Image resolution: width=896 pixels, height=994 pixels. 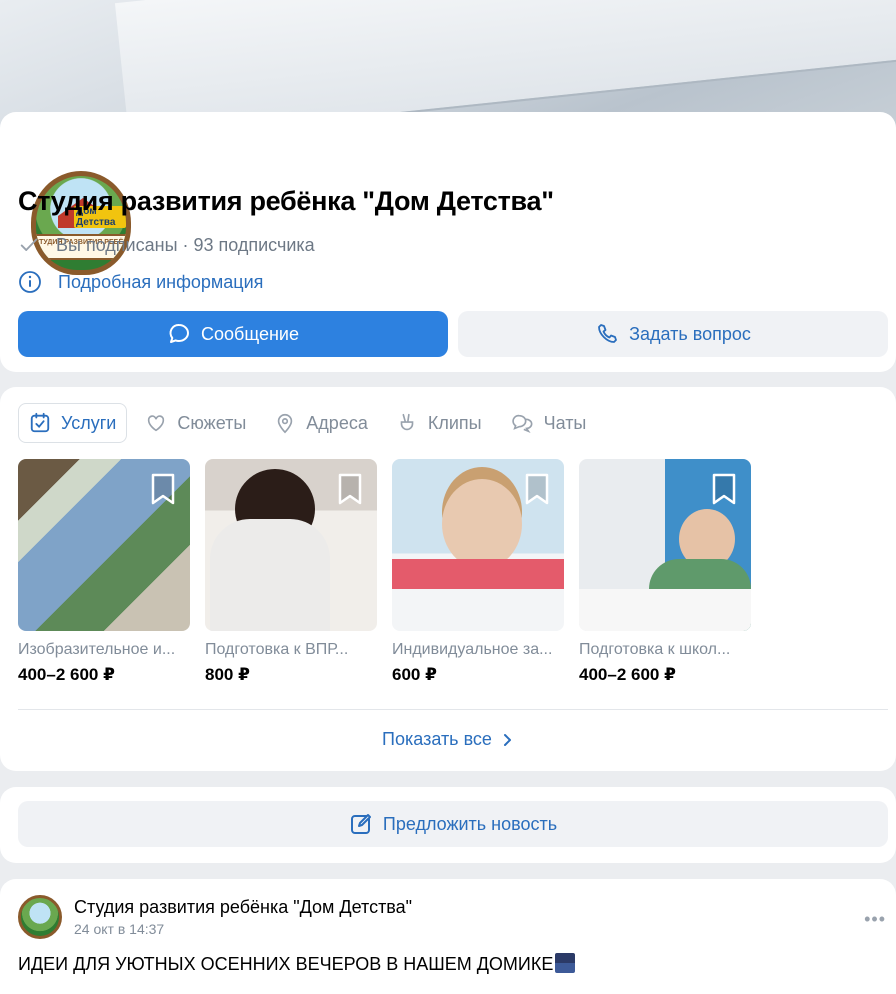 I want to click on service-item: Подготовка к школ... 400–2 600 ₽, so click(x=665, y=572).